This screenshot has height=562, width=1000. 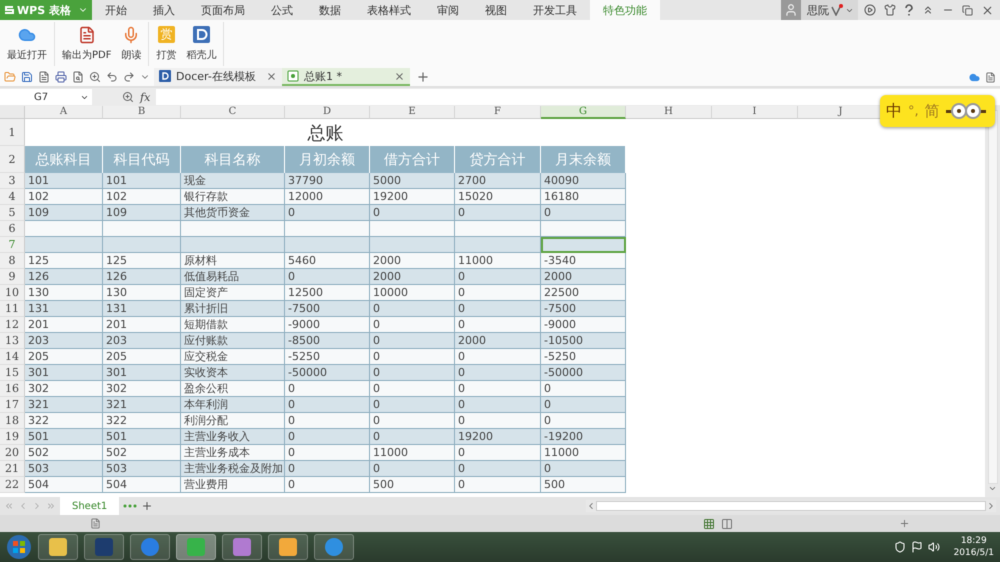 What do you see at coordinates (498, 112) in the screenshot?
I see `column-header: F` at bounding box center [498, 112].